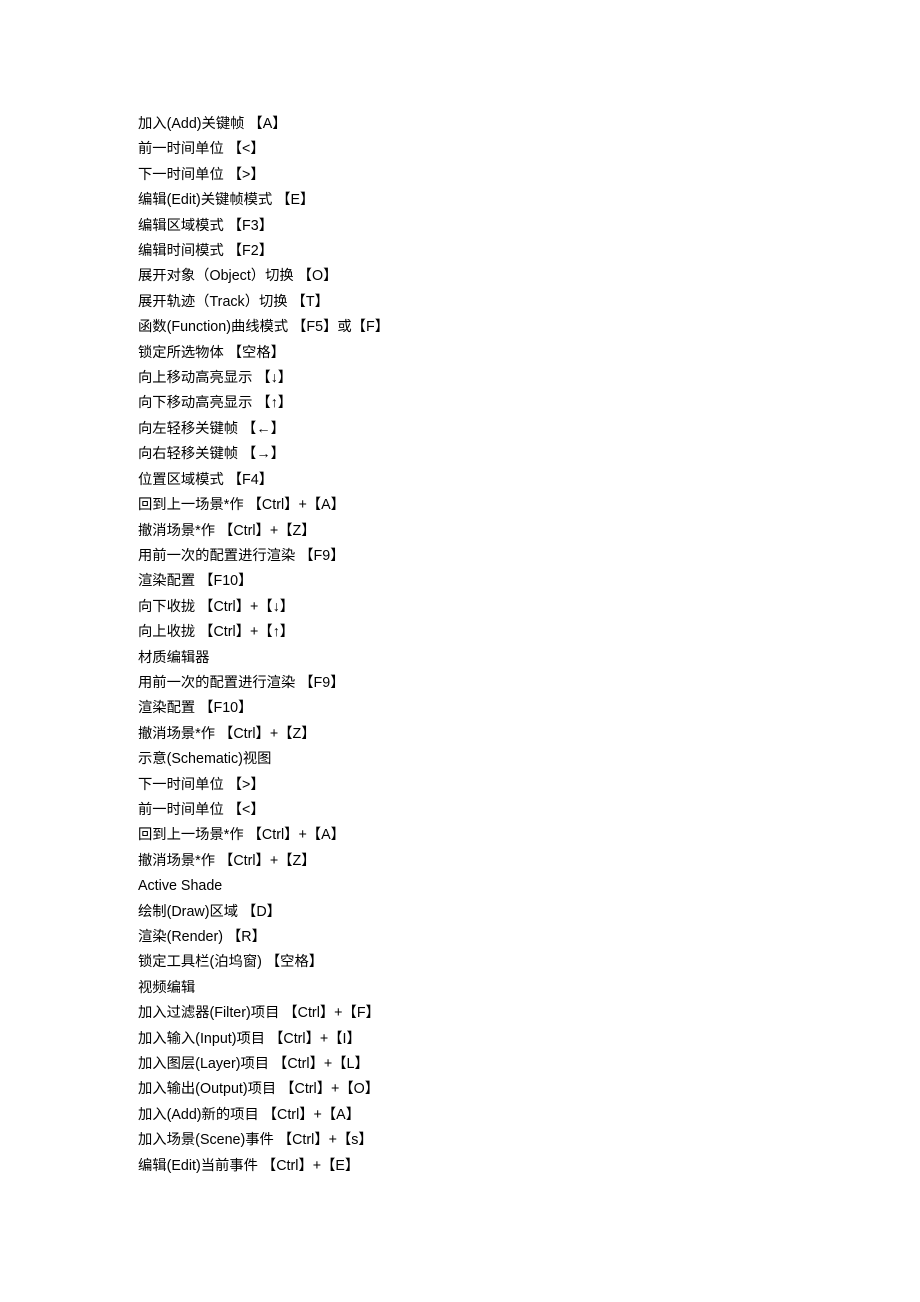  I want to click on text-line-section-schematic-view: 示意(Schematic)视图, so click(205, 759).